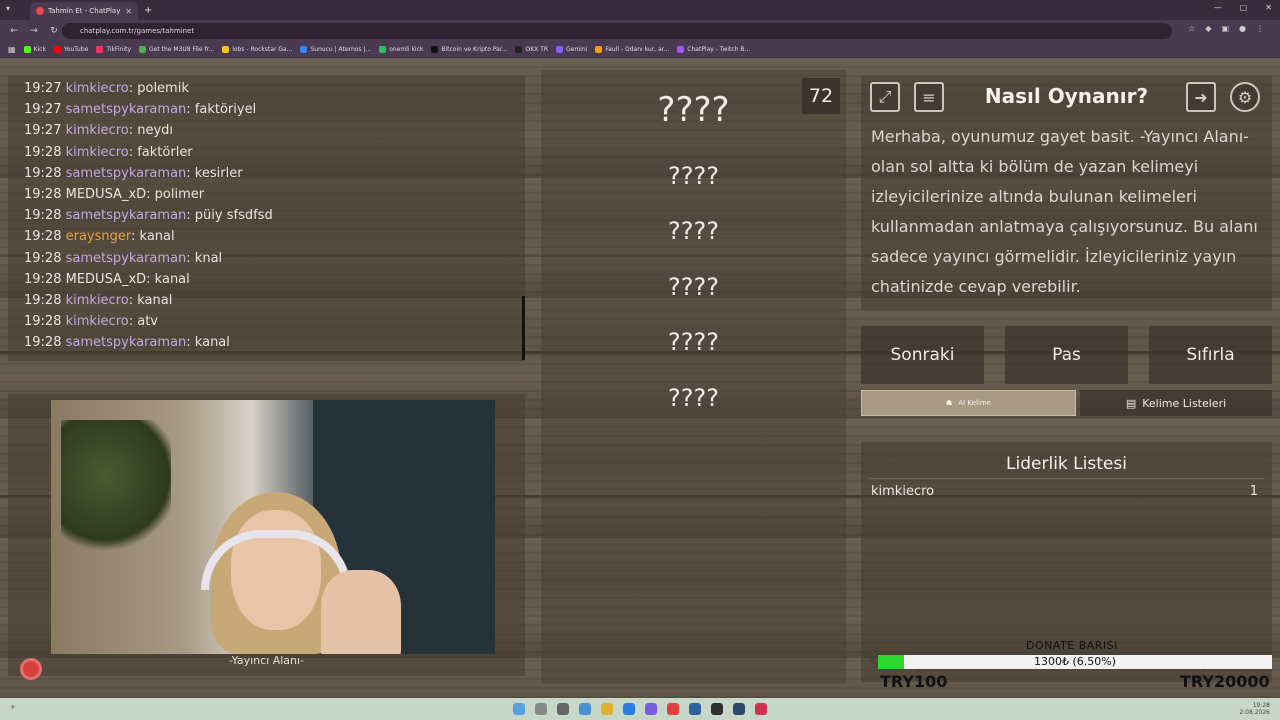 The width and height of the screenshot is (1280, 720). What do you see at coordinates (693, 110) in the screenshot?
I see `main-word: ????` at bounding box center [693, 110].